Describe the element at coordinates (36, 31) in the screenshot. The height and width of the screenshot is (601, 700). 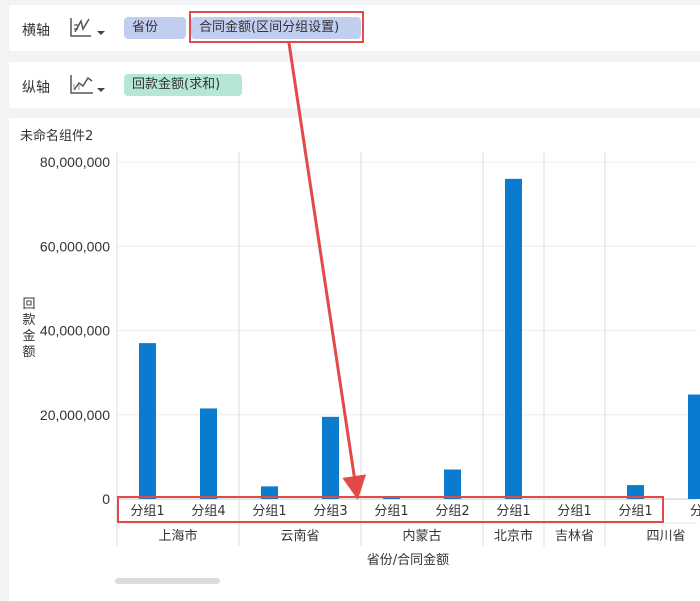
I see `x-axis-title: 横轴` at that location.